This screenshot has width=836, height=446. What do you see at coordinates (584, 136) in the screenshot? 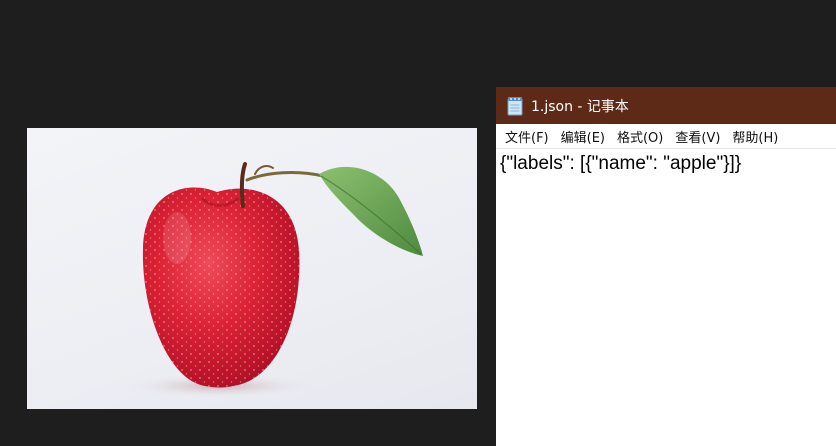
I see `menu-edit: 编辑(E)` at bounding box center [584, 136].